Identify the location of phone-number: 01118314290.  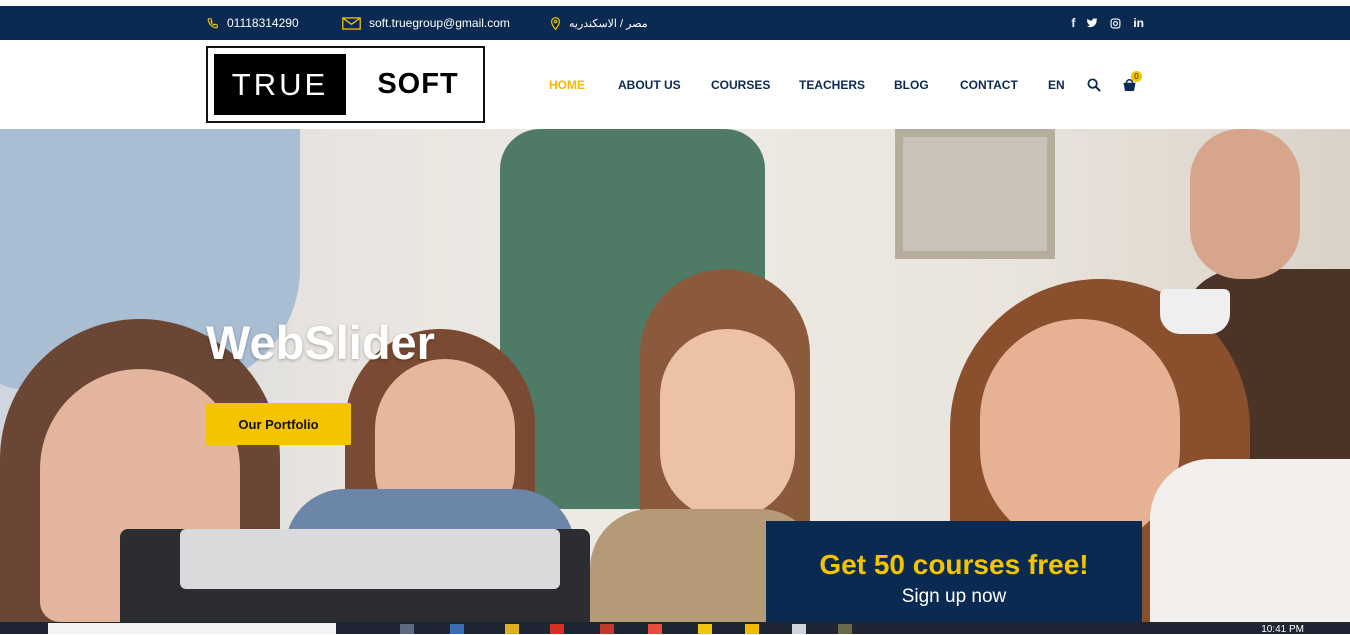
(263, 23).